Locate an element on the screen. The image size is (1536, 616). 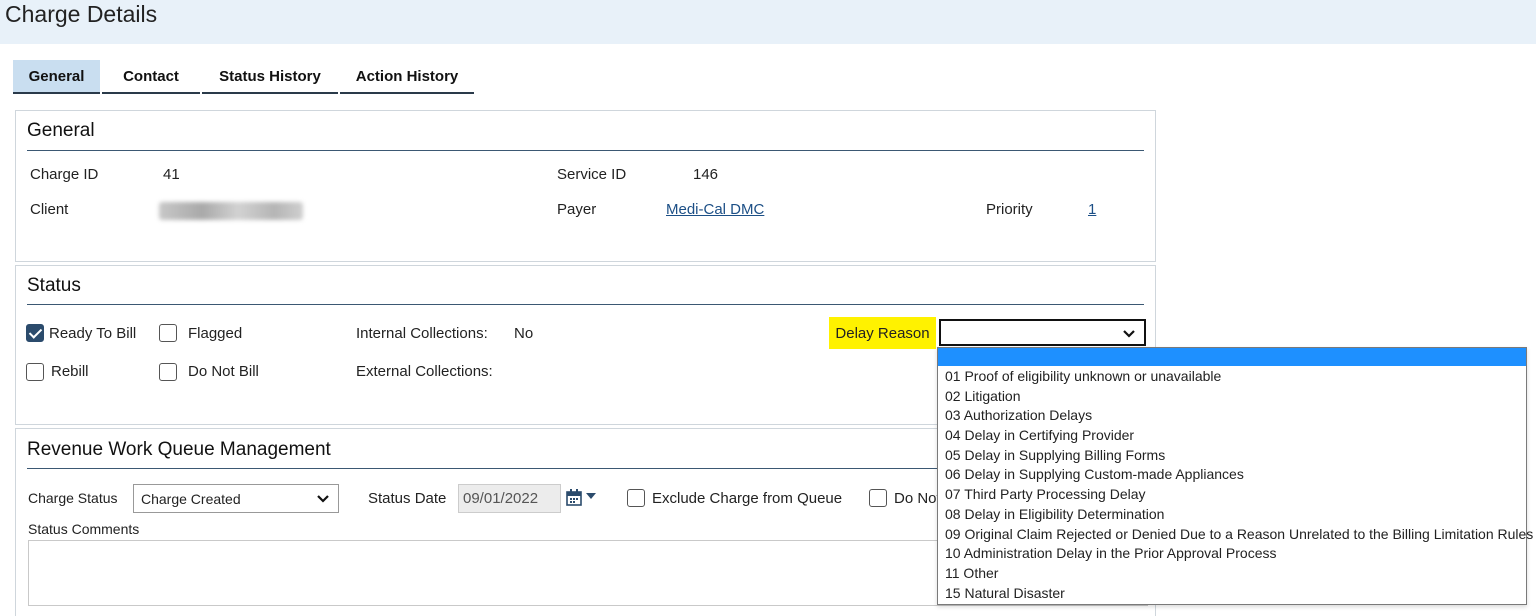
tab-status-history: Status History is located at coordinates (270, 77).